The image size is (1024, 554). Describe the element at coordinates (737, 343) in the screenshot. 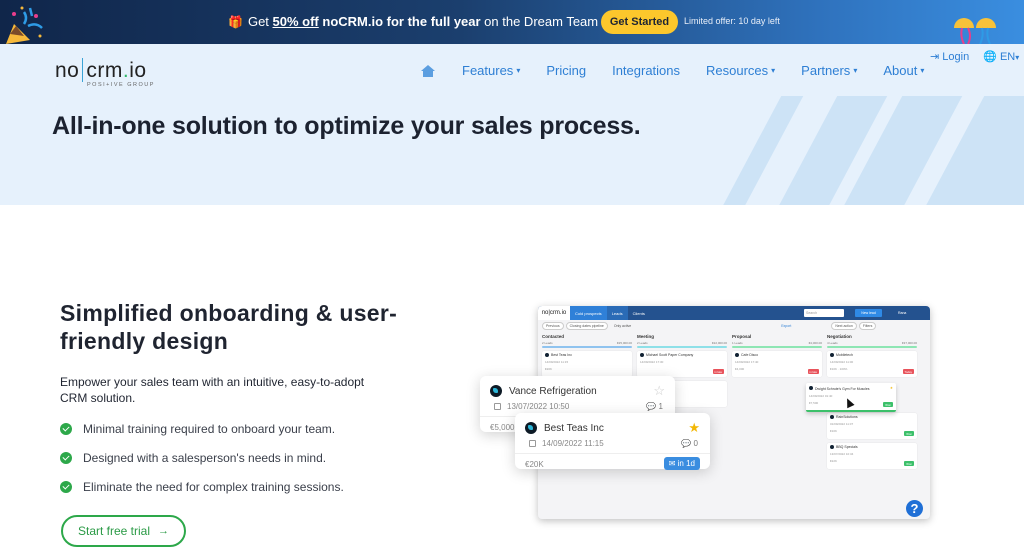

I see `column-count: 1 Leads` at that location.